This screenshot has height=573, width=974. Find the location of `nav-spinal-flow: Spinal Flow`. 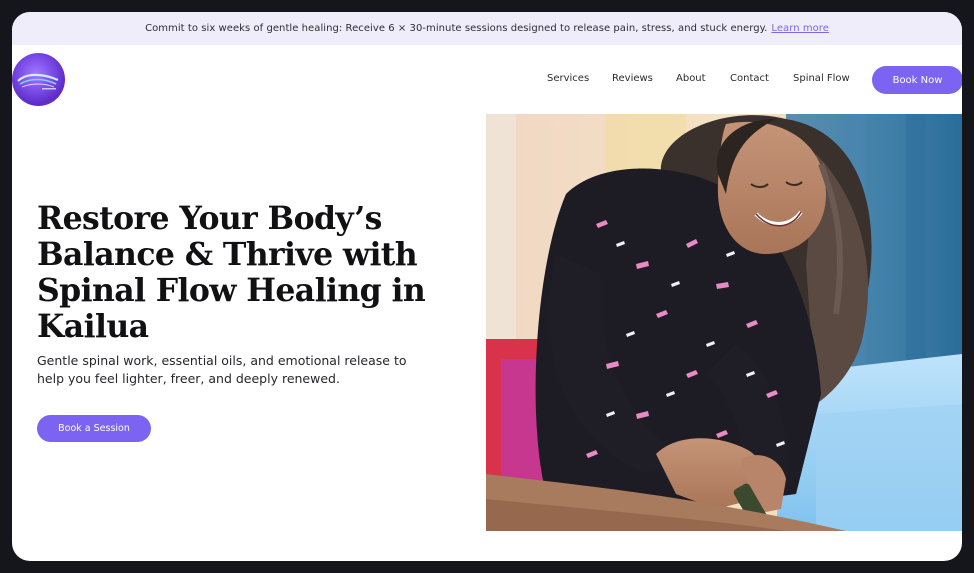

nav-spinal-flow: Spinal Flow is located at coordinates (821, 78).